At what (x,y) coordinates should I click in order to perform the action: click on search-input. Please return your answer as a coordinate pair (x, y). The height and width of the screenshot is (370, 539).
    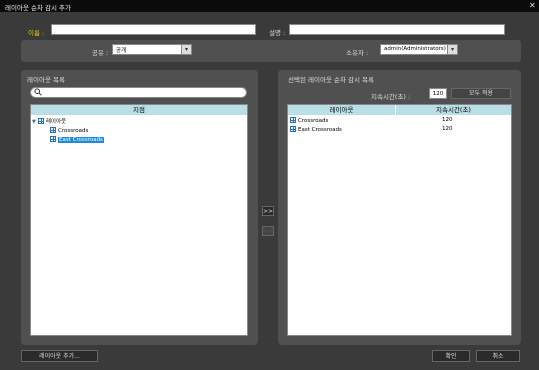
    Looking at the image, I should click on (138, 92).